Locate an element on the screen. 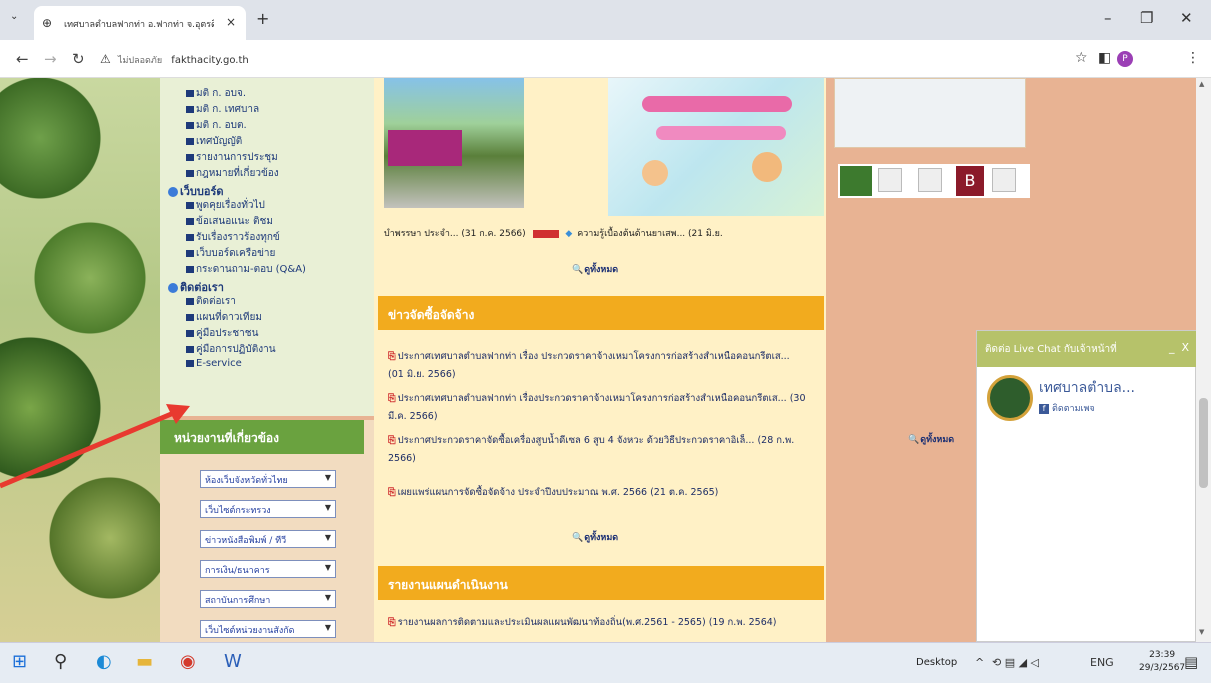  page-scrollbar: ▲ ▼ is located at coordinates (1203, 360).